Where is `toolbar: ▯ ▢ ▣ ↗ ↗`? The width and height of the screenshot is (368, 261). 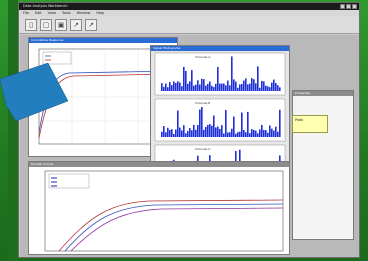 toolbar: ▯ ▢ ▣ ↗ ↗ is located at coordinates (189, 25).